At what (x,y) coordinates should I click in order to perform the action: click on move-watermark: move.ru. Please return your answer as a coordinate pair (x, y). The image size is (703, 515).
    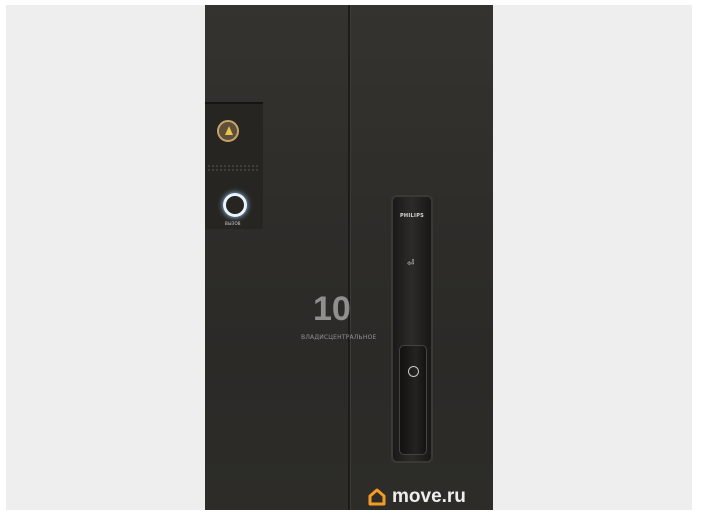
    Looking at the image, I should click on (417, 497).